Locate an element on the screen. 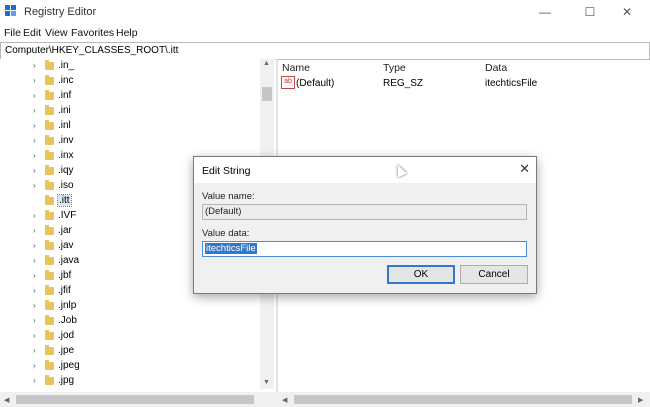  tree-horizontal-thumb is located at coordinates (135, 399).